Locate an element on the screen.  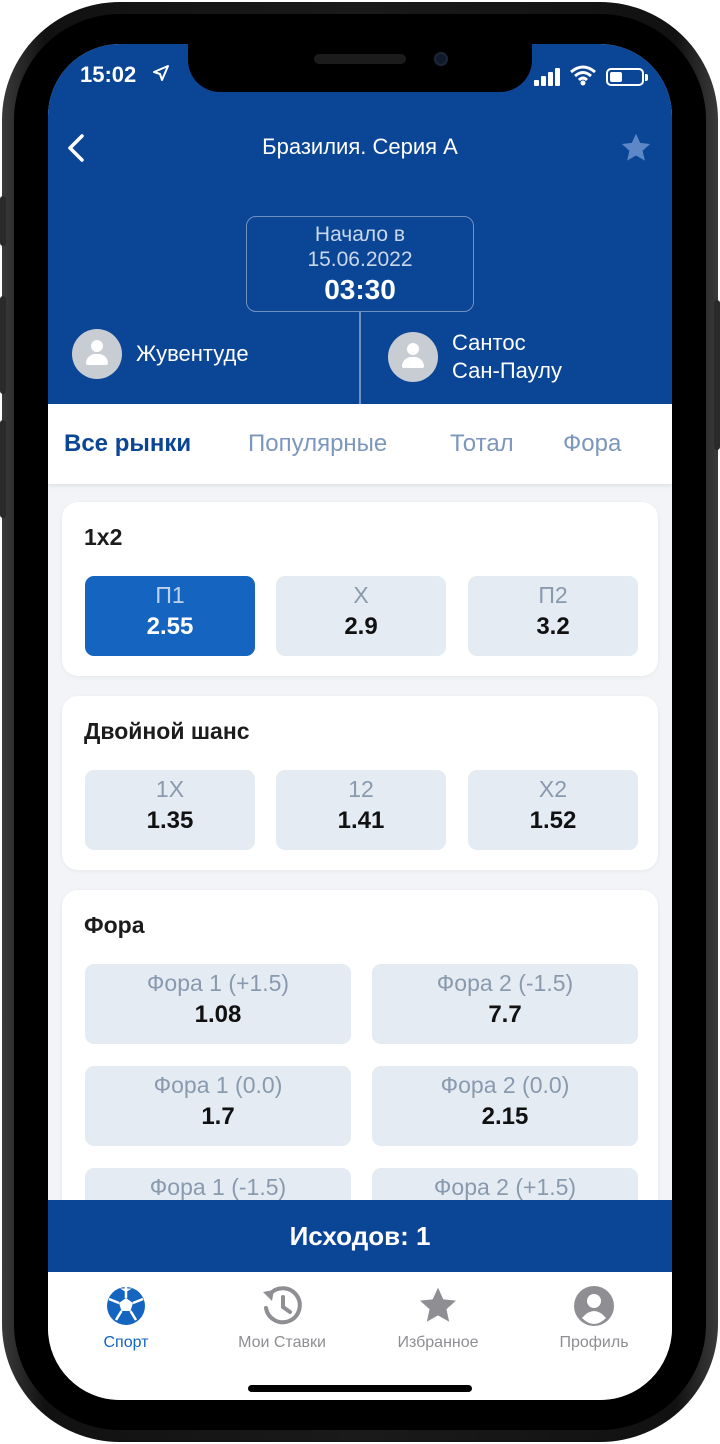
front-camera is located at coordinates (441, 59).